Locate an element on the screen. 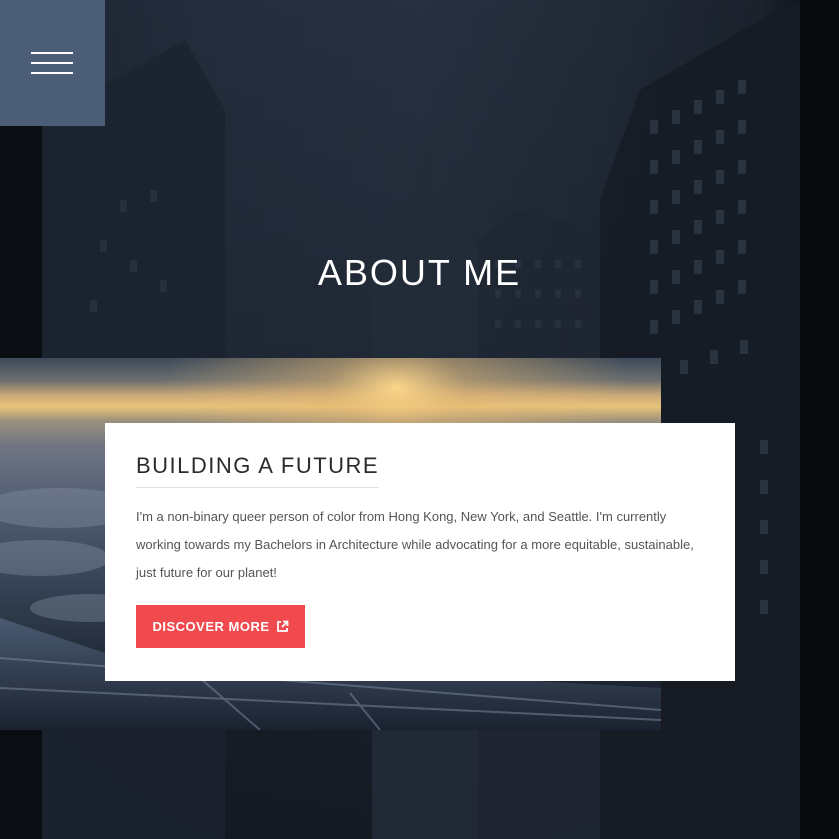  page-title: ABOUT ME is located at coordinates (419, 272).